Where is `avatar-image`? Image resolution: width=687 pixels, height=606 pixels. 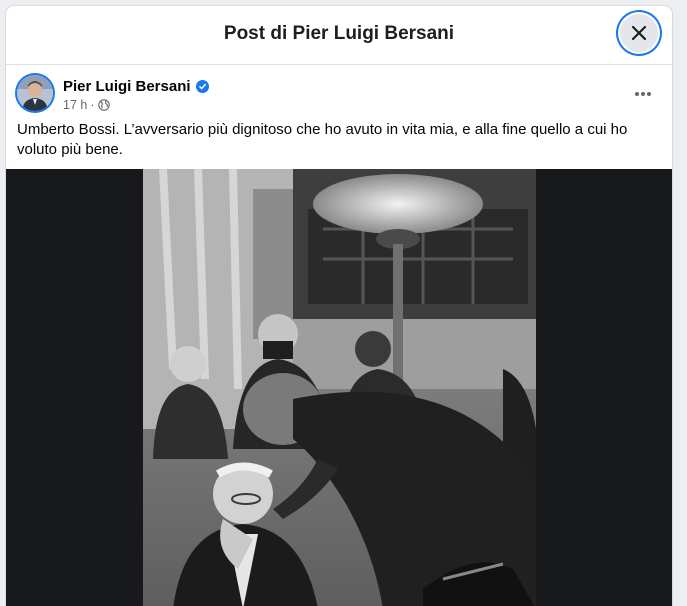 avatar-image is located at coordinates (35, 93).